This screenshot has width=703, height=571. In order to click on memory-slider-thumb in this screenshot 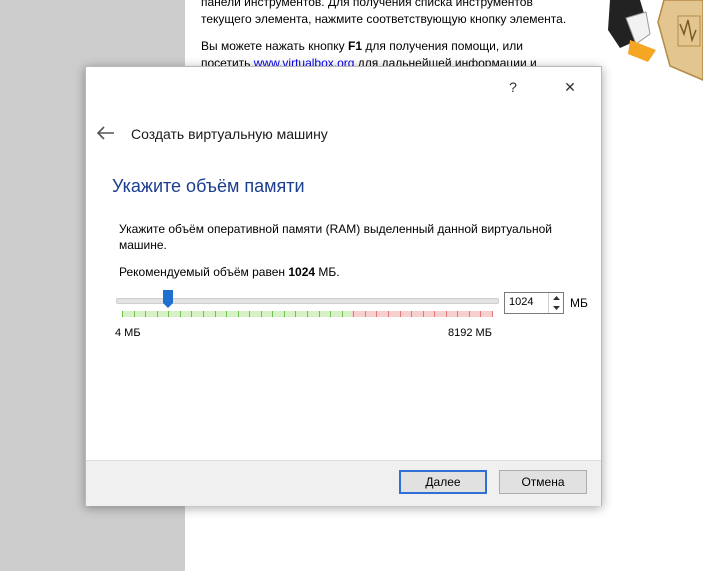, I will do `click(168, 299)`.